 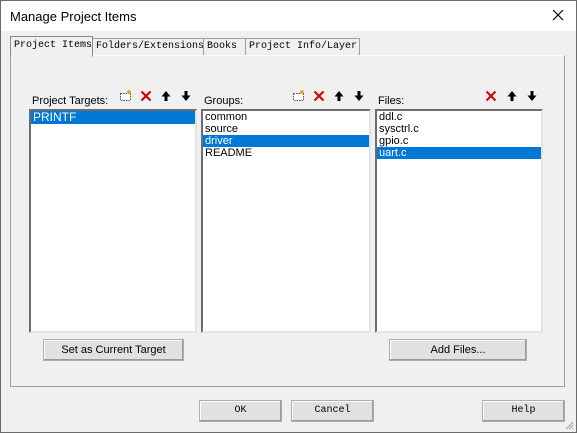 I want to click on title-bar: Manage Project Items, so click(x=288, y=16).